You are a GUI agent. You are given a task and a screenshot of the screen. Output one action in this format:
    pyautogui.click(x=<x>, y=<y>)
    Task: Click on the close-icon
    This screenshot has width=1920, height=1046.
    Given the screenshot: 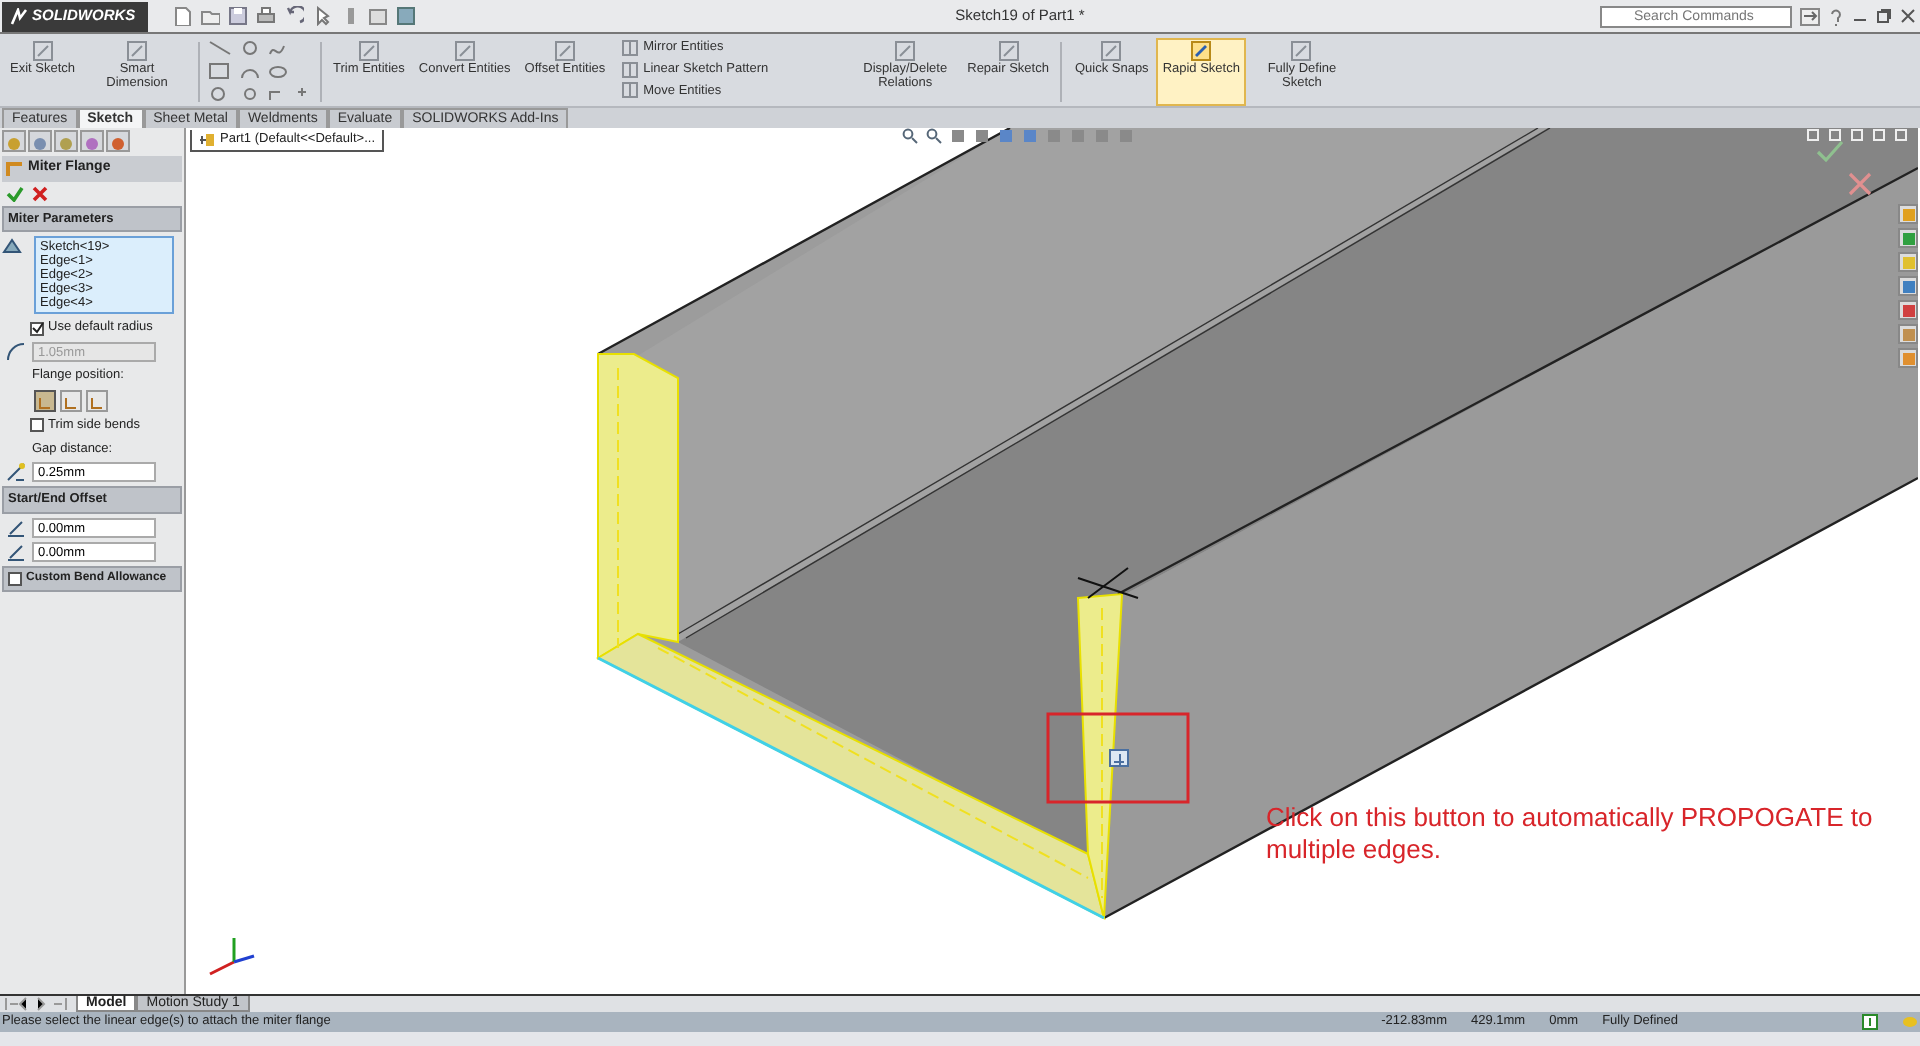 What is the action you would take?
    pyautogui.click(x=1908, y=16)
    